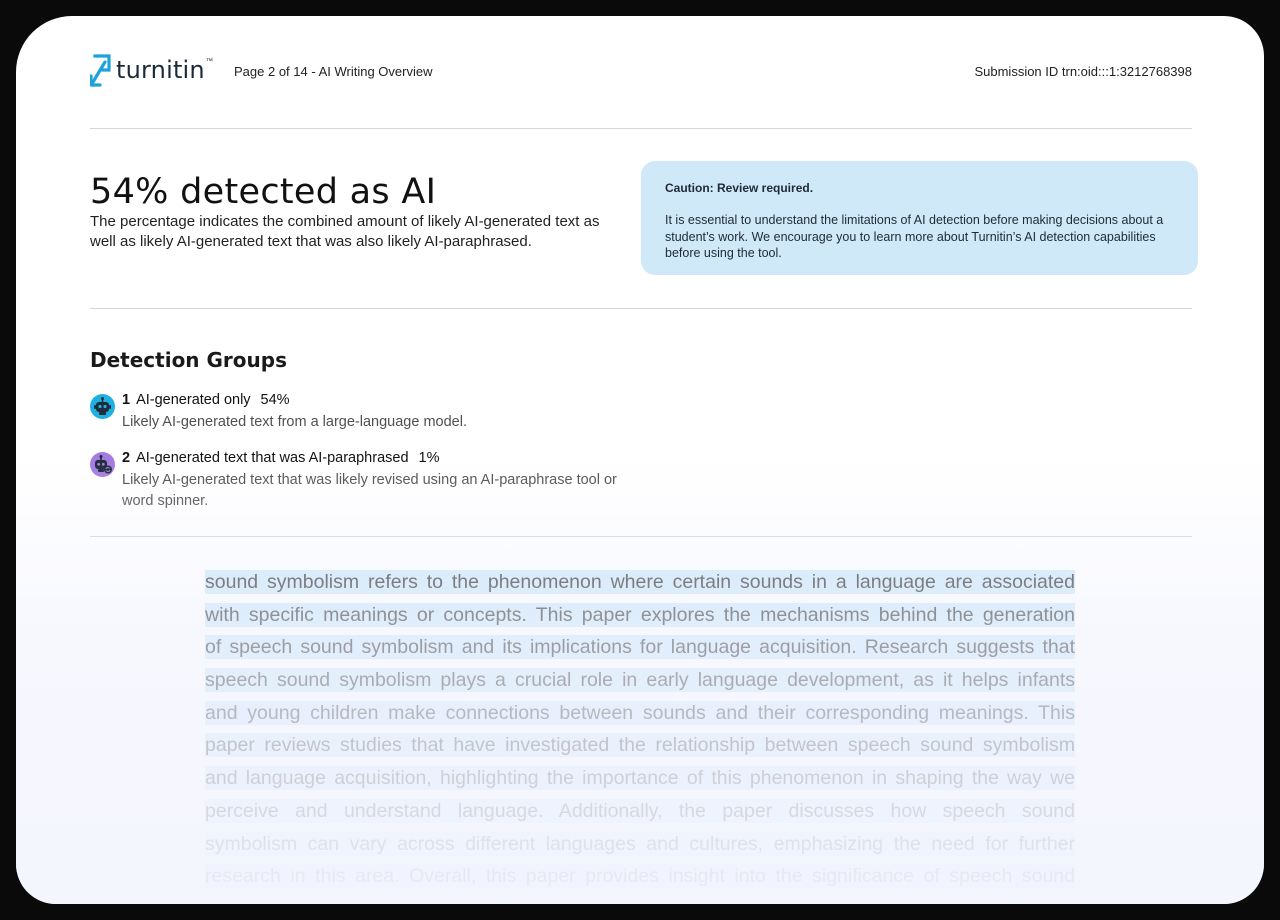  Describe the element at coordinates (739, 188) in the screenshot. I see `caution-title: Caution: Review required.` at that location.